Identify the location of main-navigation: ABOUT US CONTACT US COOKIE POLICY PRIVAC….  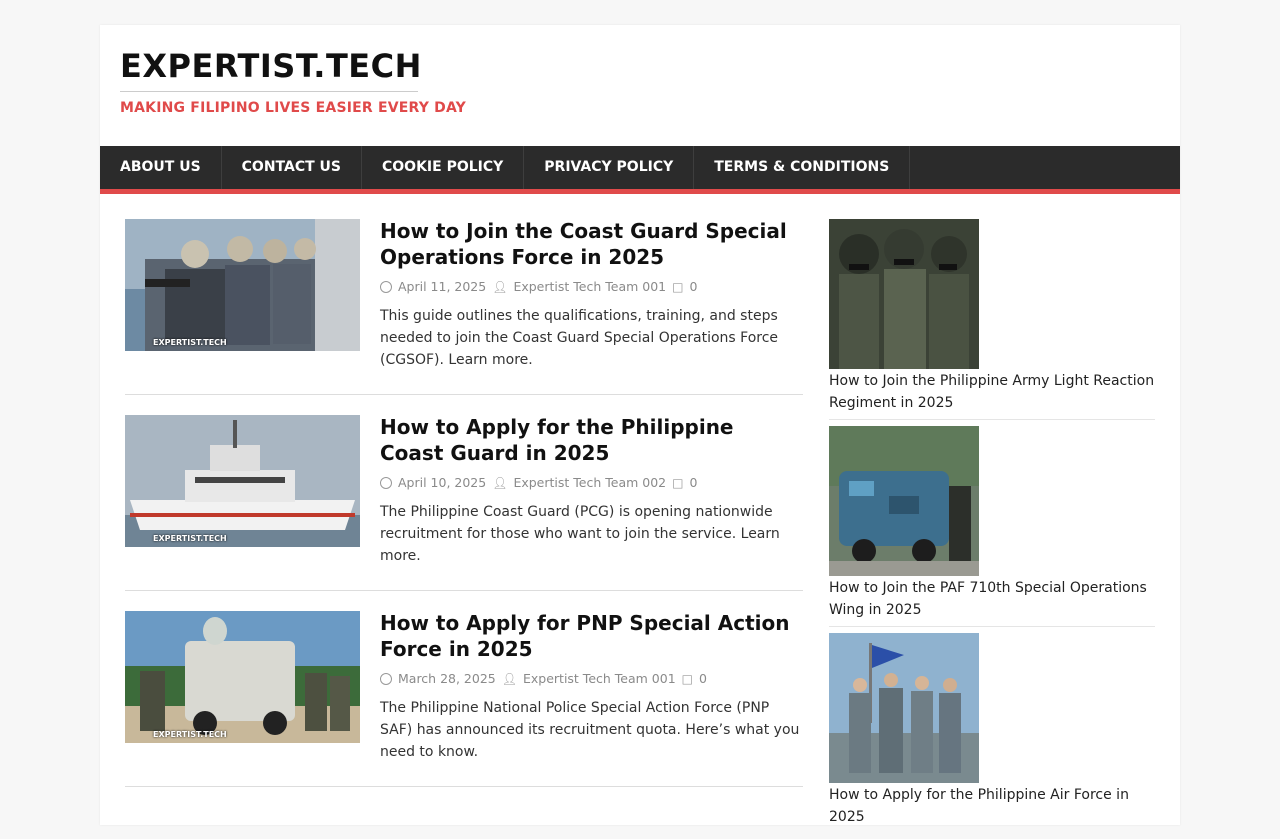
(640, 170).